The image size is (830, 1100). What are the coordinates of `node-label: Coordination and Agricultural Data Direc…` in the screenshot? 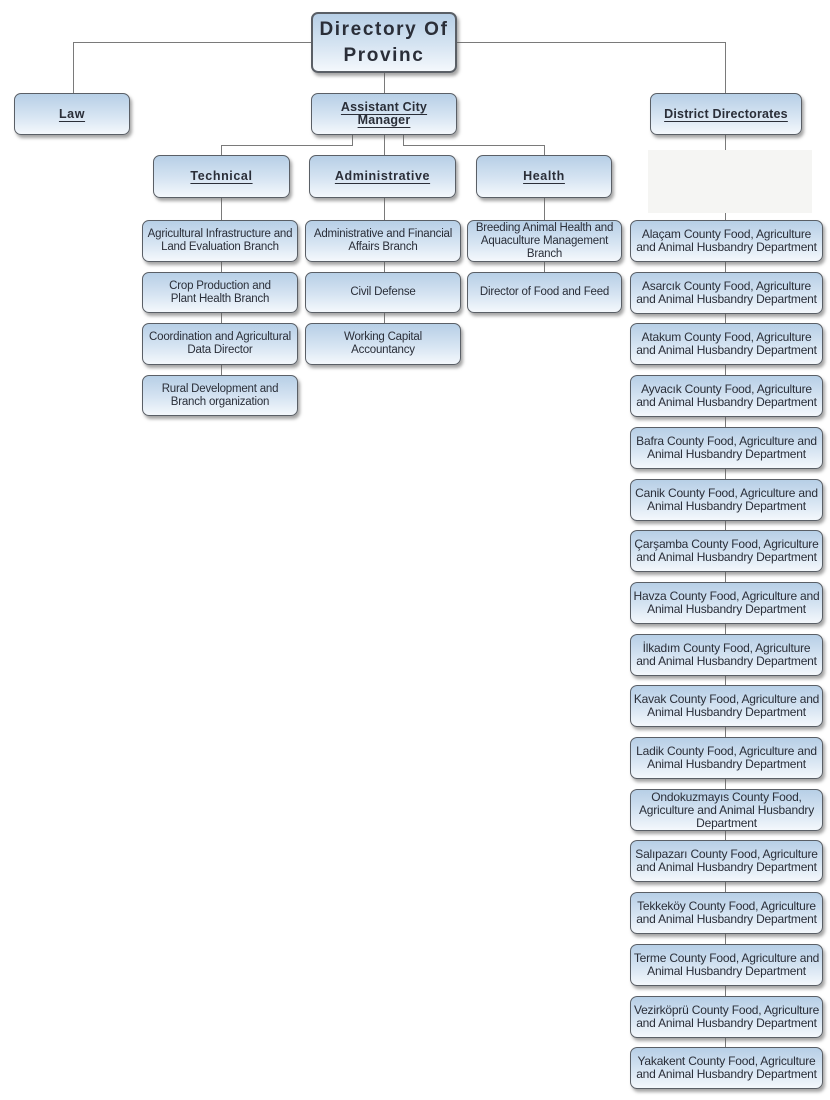 It's located at (220, 343).